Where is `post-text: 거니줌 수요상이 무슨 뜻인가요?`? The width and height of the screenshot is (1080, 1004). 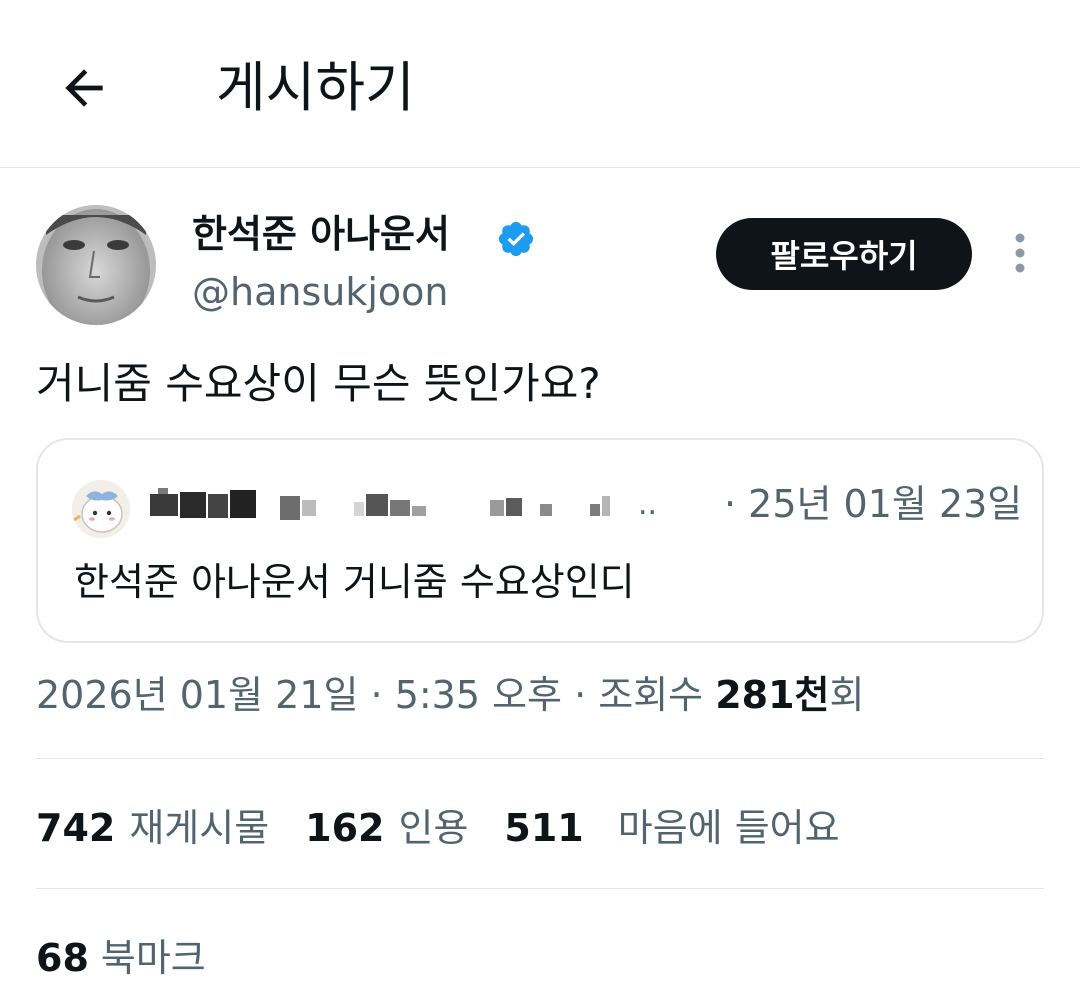
post-text: 거니줌 수요상이 무슨 뜻인가요? is located at coordinates (318, 383).